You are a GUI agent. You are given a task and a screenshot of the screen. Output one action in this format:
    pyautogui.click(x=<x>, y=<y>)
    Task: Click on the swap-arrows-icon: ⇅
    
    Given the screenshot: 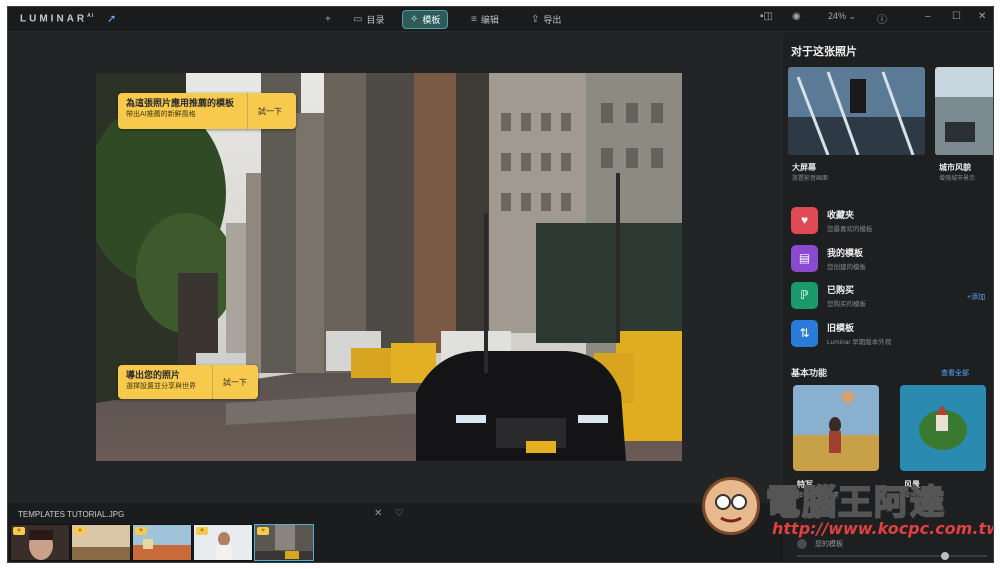 What is the action you would take?
    pyautogui.click(x=804, y=333)
    